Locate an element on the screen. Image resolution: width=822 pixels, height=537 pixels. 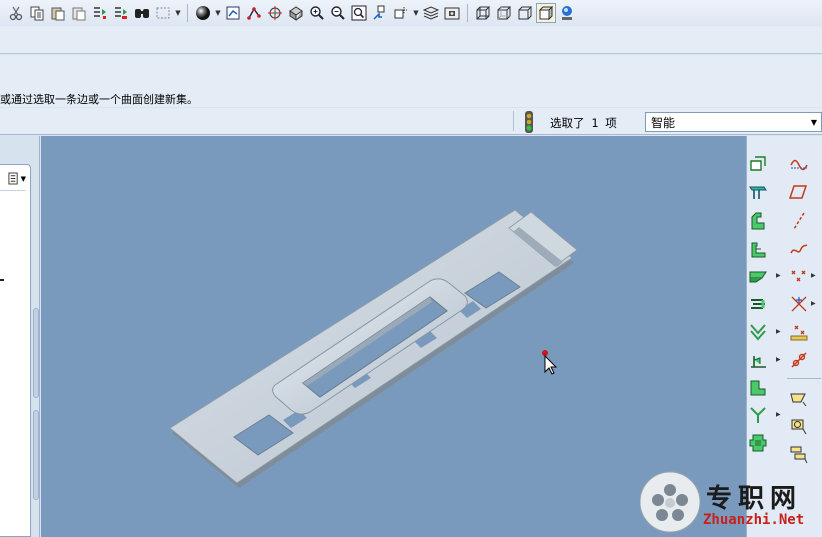
zoom-out-icon is located at coordinates (338, 13).